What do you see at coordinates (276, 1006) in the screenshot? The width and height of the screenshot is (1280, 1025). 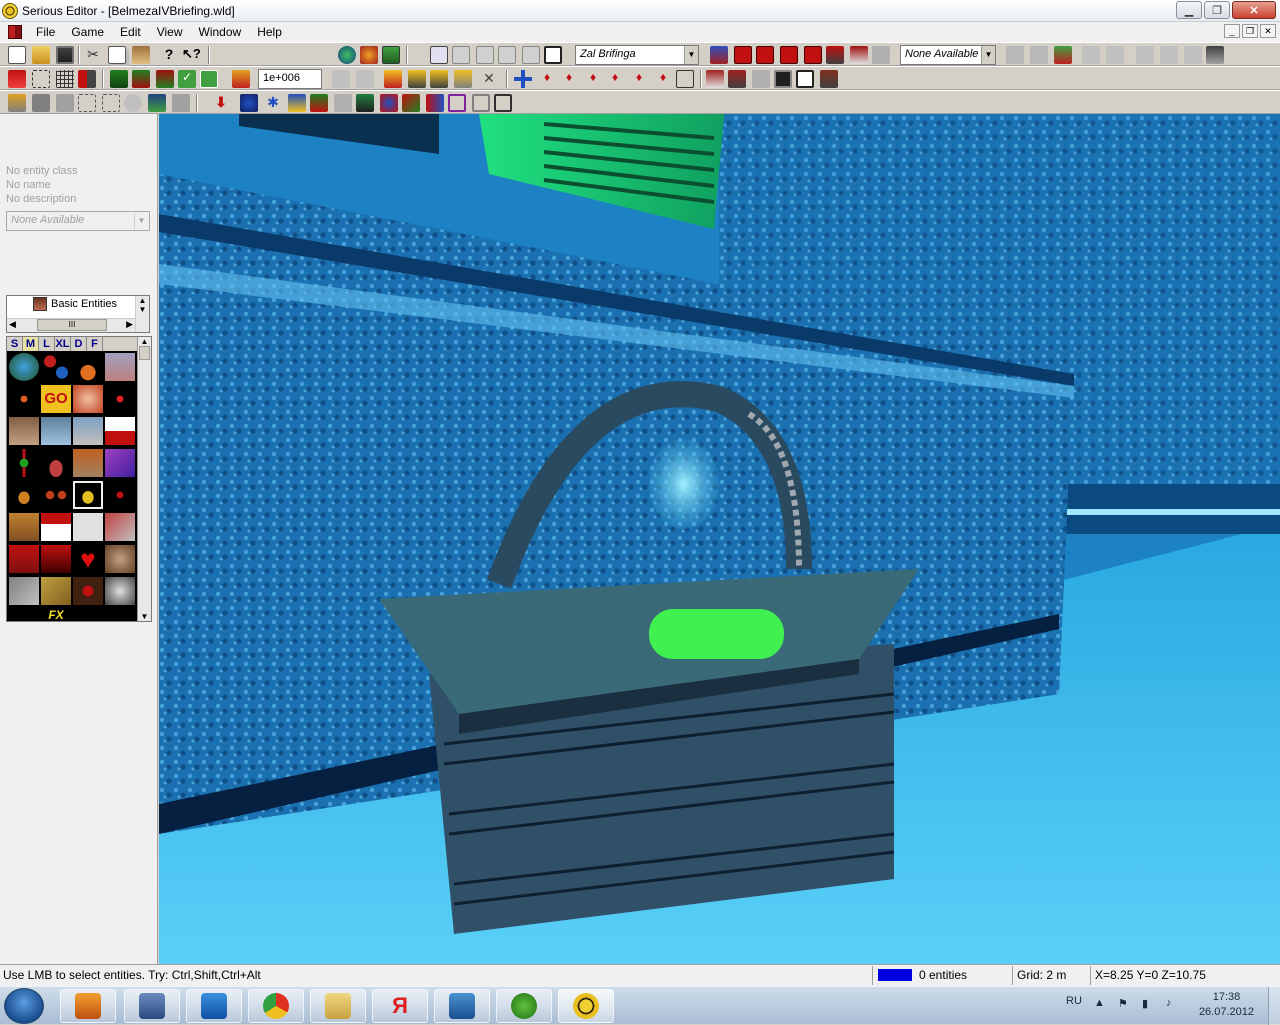 I see `taskbar-app-chrome` at bounding box center [276, 1006].